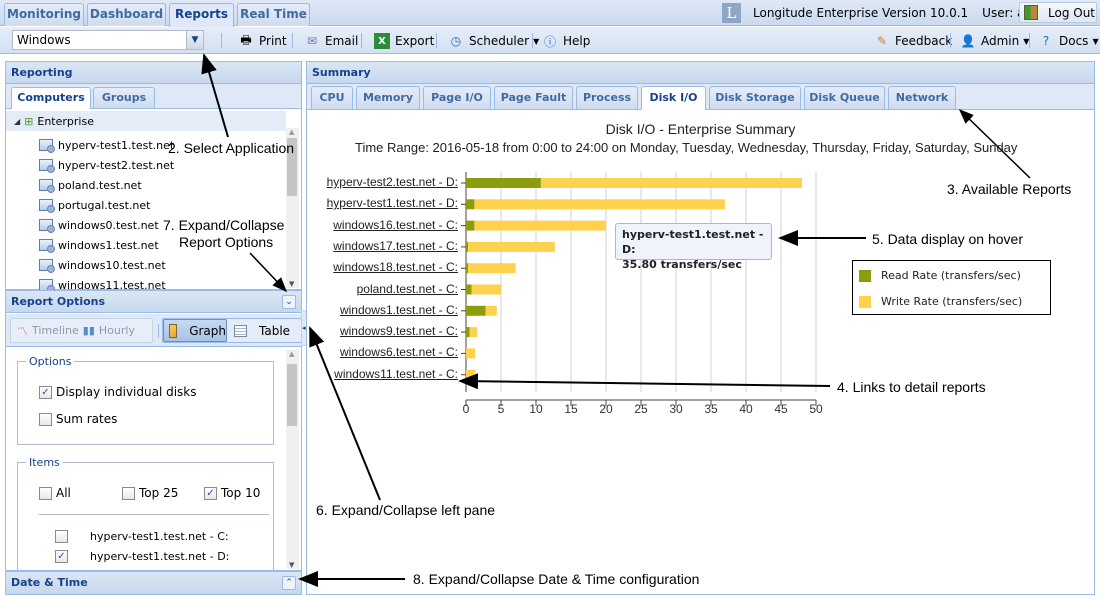 The image size is (1100, 600). What do you see at coordinates (399, 331) in the screenshot?
I see `detail-report-link: windows9.test.net - C:` at bounding box center [399, 331].